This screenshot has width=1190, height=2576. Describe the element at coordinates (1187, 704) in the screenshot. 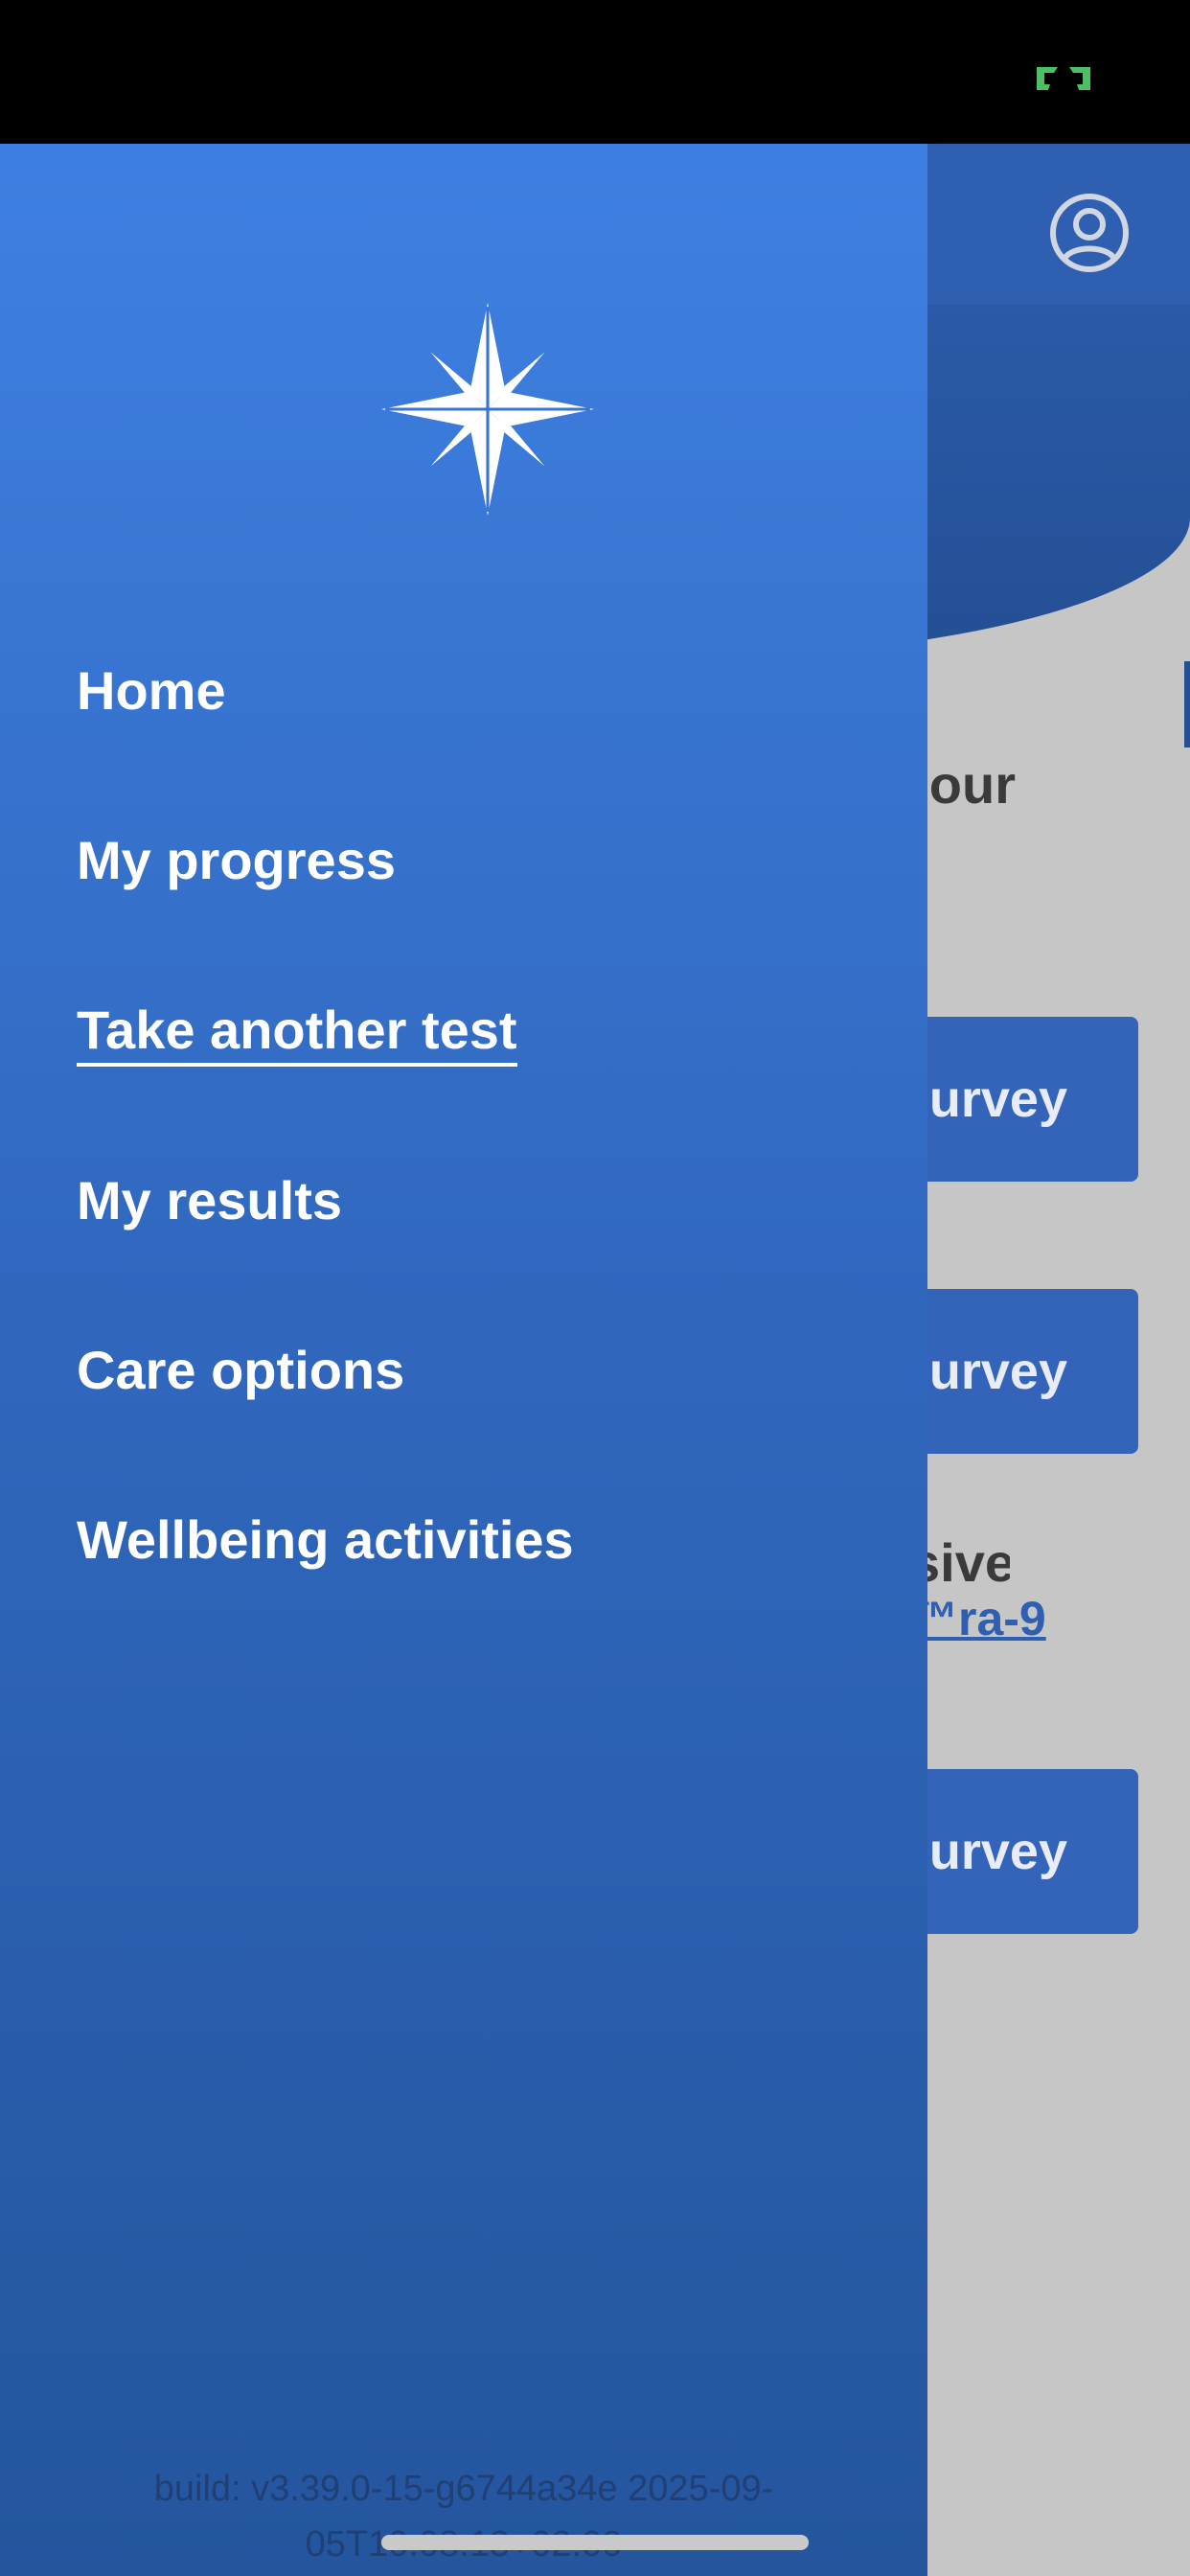

I see `hero-edge` at that location.